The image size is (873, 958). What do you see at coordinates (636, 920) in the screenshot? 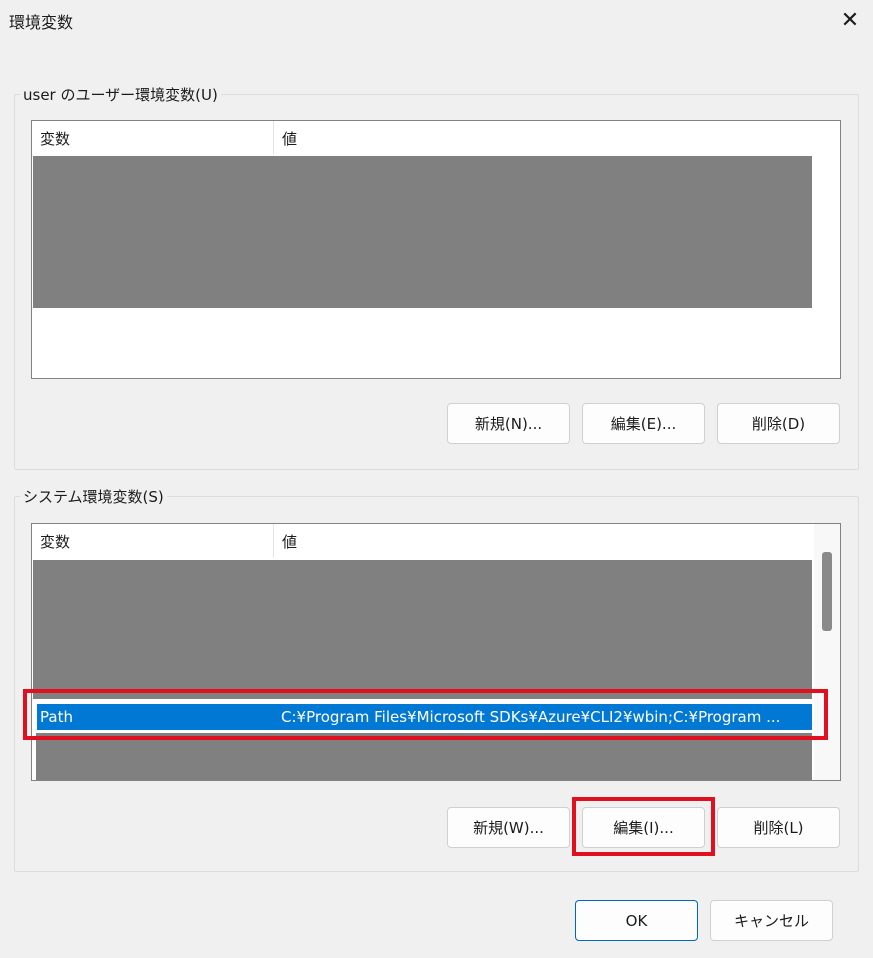
I see `ok-button: OK` at bounding box center [636, 920].